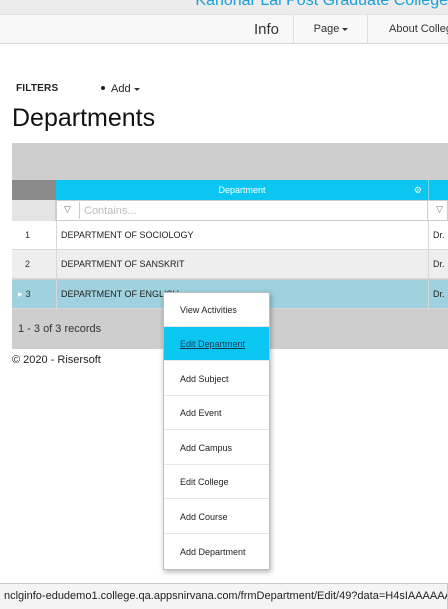 Image resolution: width=448 pixels, height=609 pixels. What do you see at coordinates (230, 161) in the screenshot?
I see `group-by-area` at bounding box center [230, 161].